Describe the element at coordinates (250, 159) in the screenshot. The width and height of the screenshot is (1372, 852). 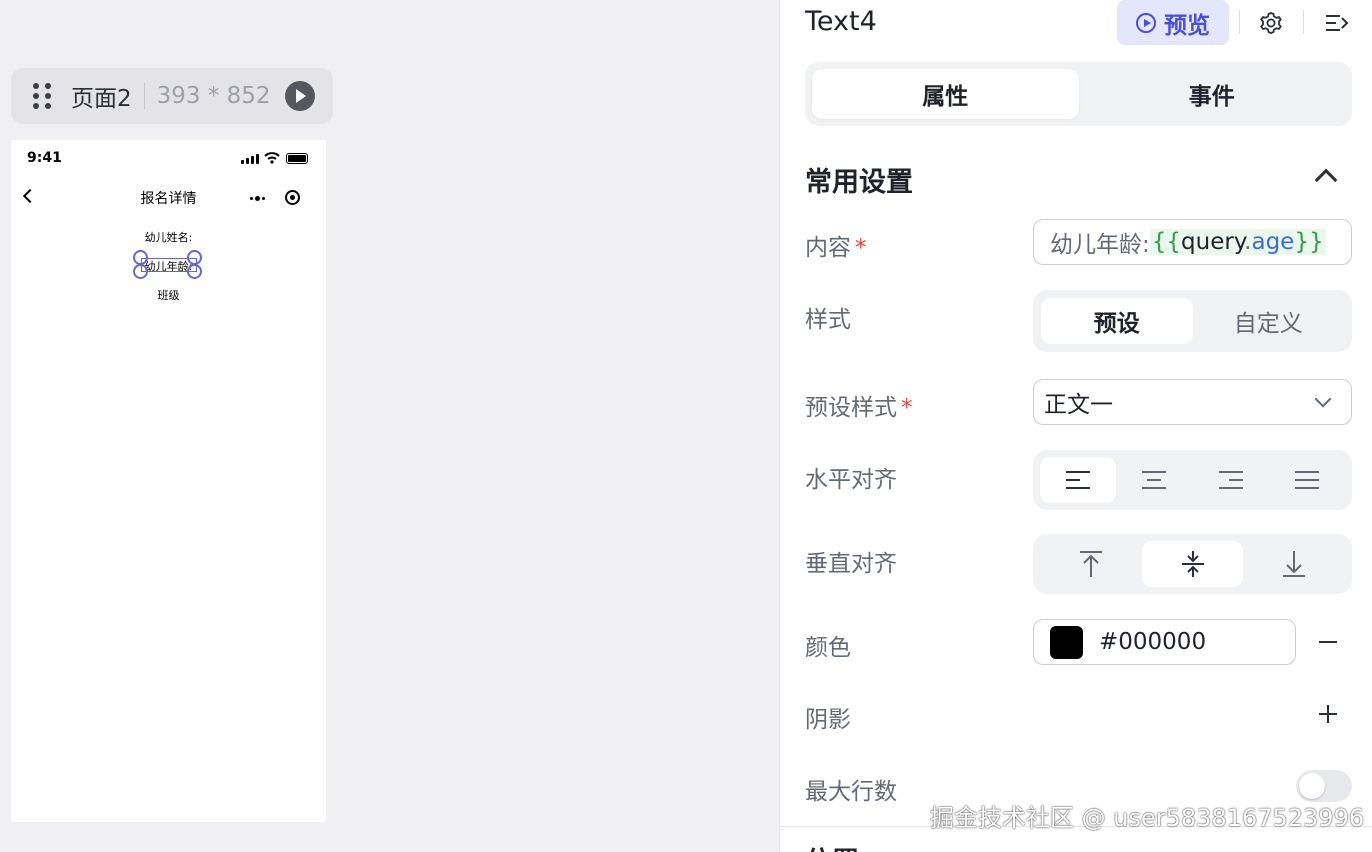
I see `signal-icon` at that location.